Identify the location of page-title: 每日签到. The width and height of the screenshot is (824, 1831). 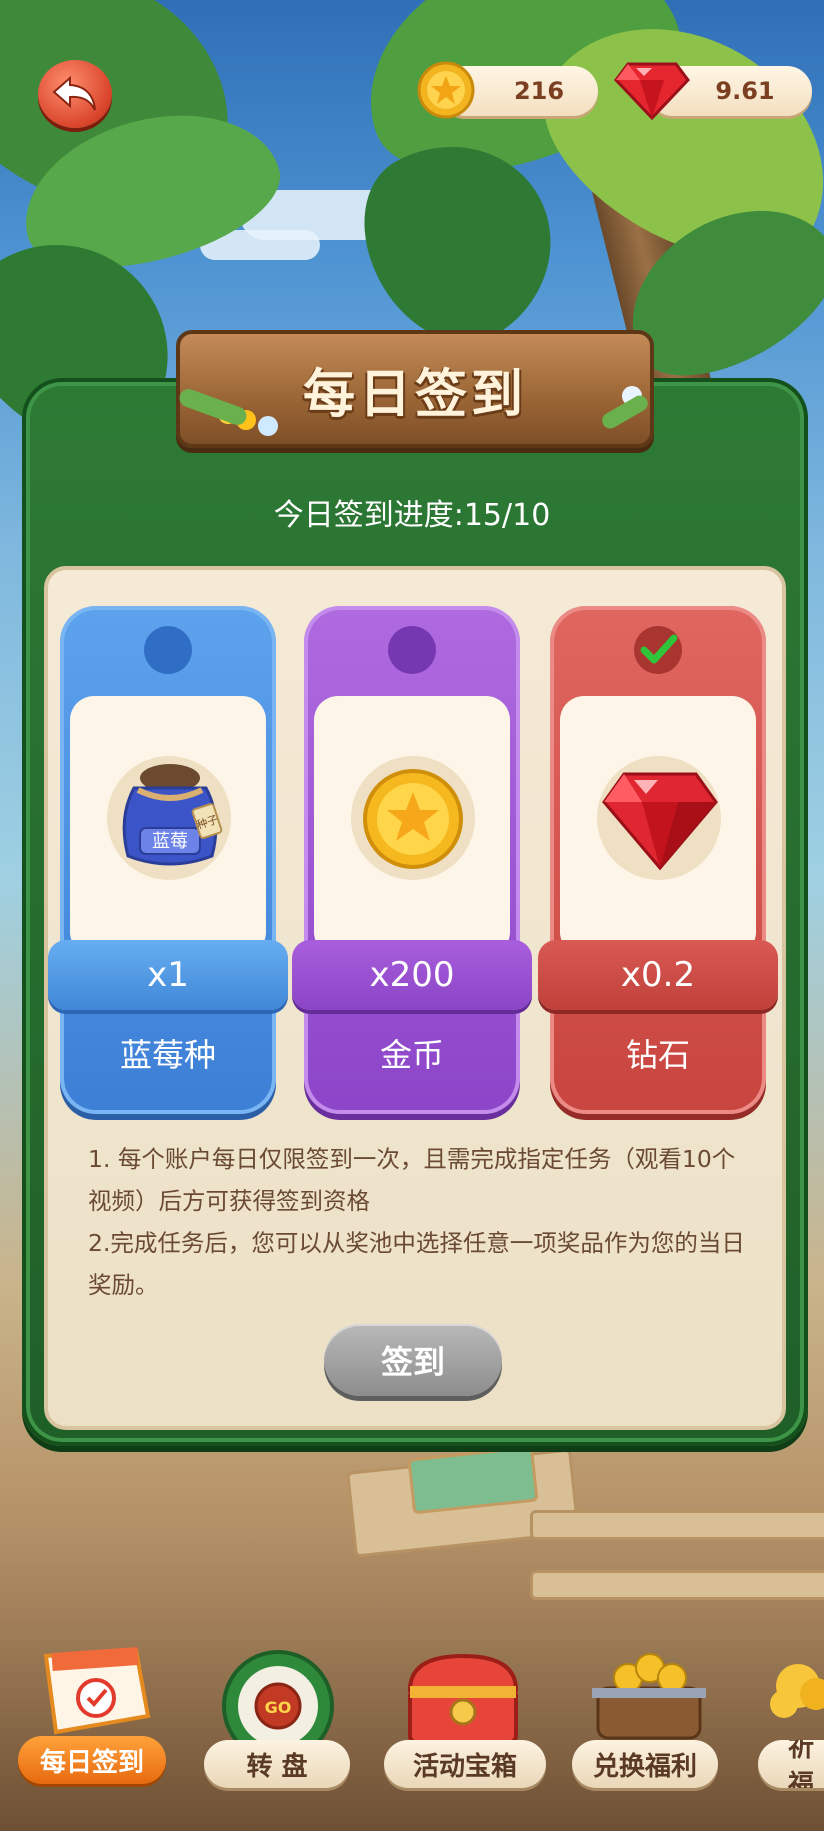
(414, 394).